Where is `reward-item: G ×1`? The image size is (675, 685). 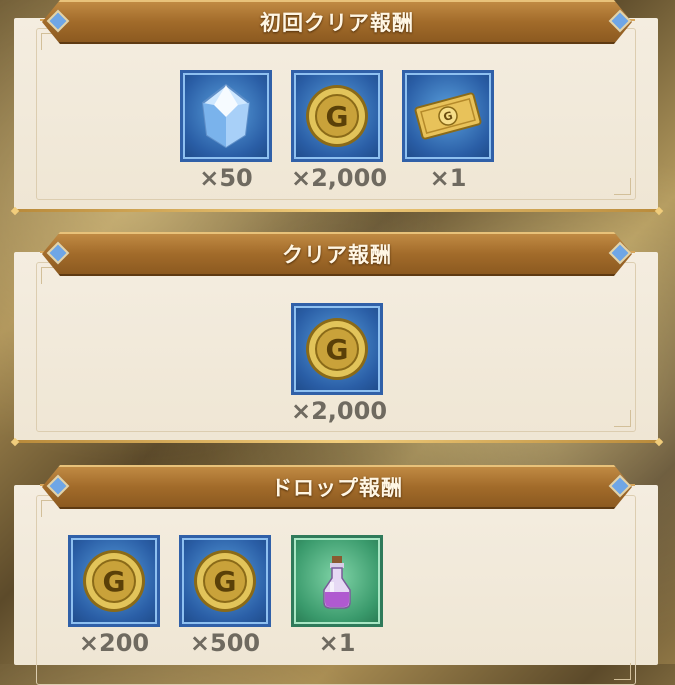 reward-item: G ×1 is located at coordinates (448, 131).